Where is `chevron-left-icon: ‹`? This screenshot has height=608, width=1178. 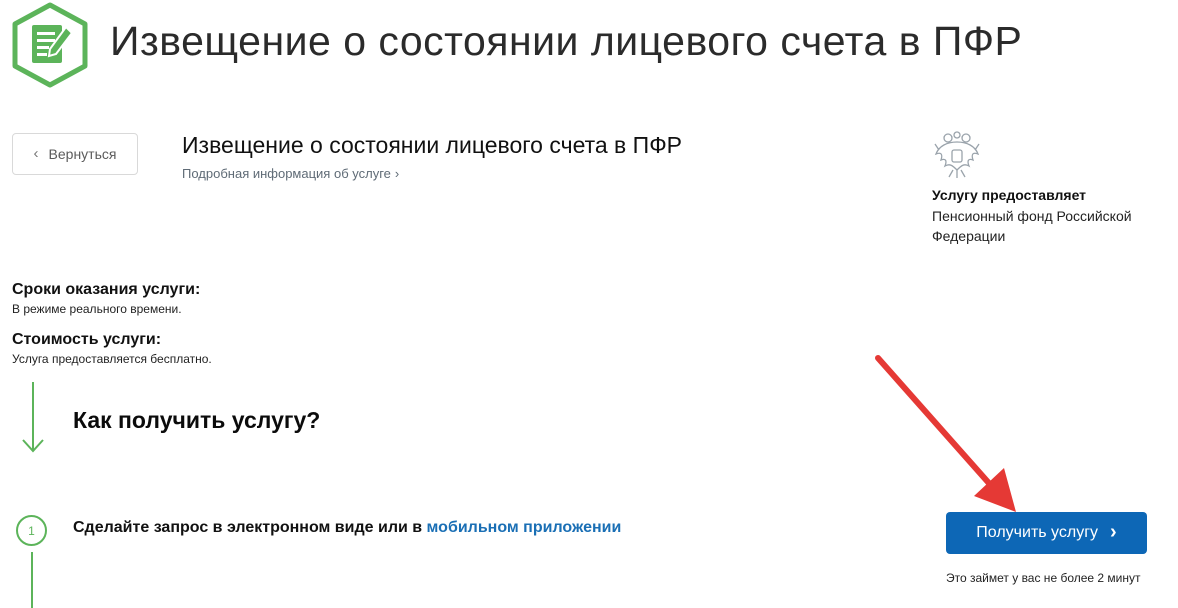
chevron-left-icon: ‹ is located at coordinates (36, 153).